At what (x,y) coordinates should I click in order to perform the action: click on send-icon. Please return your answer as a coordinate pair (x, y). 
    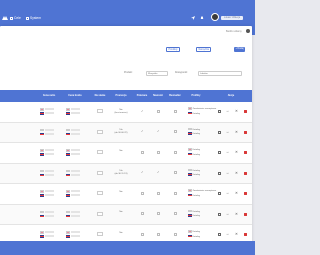
    Looking at the image, I should click on (193, 18).